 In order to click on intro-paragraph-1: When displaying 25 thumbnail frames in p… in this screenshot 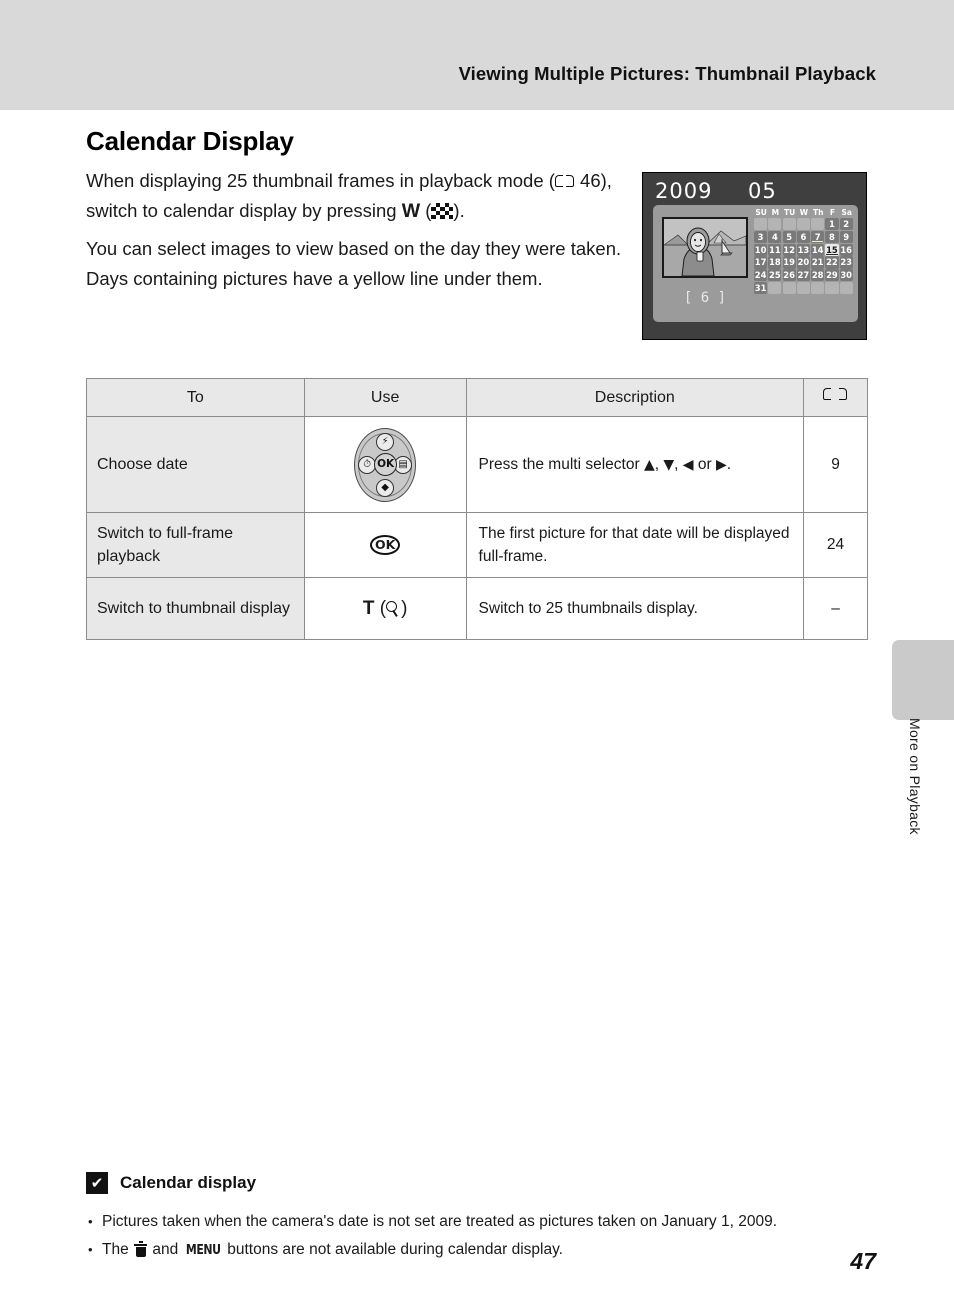, I will do `click(349, 196)`.